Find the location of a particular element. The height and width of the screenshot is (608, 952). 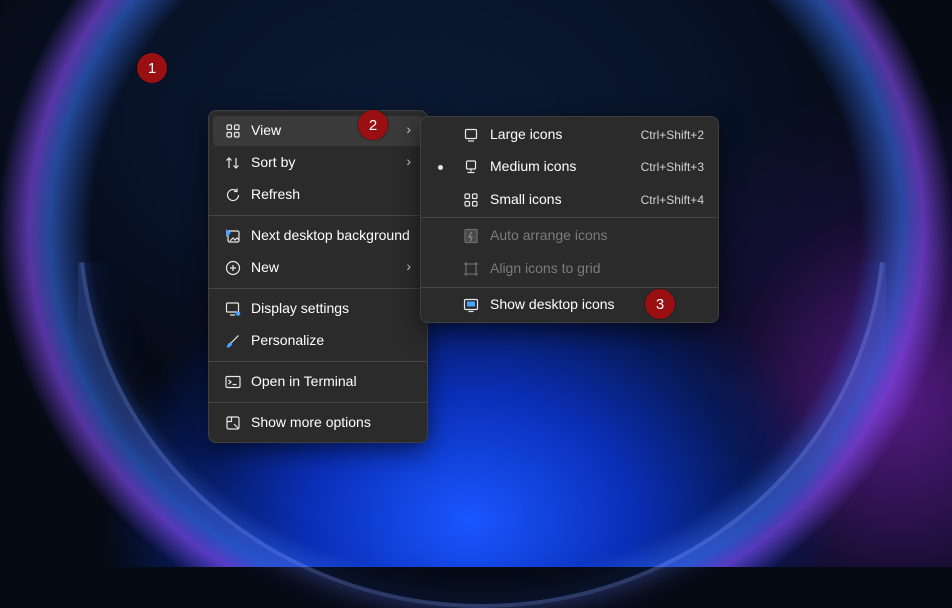

refresh-icon is located at coordinates (233, 195).